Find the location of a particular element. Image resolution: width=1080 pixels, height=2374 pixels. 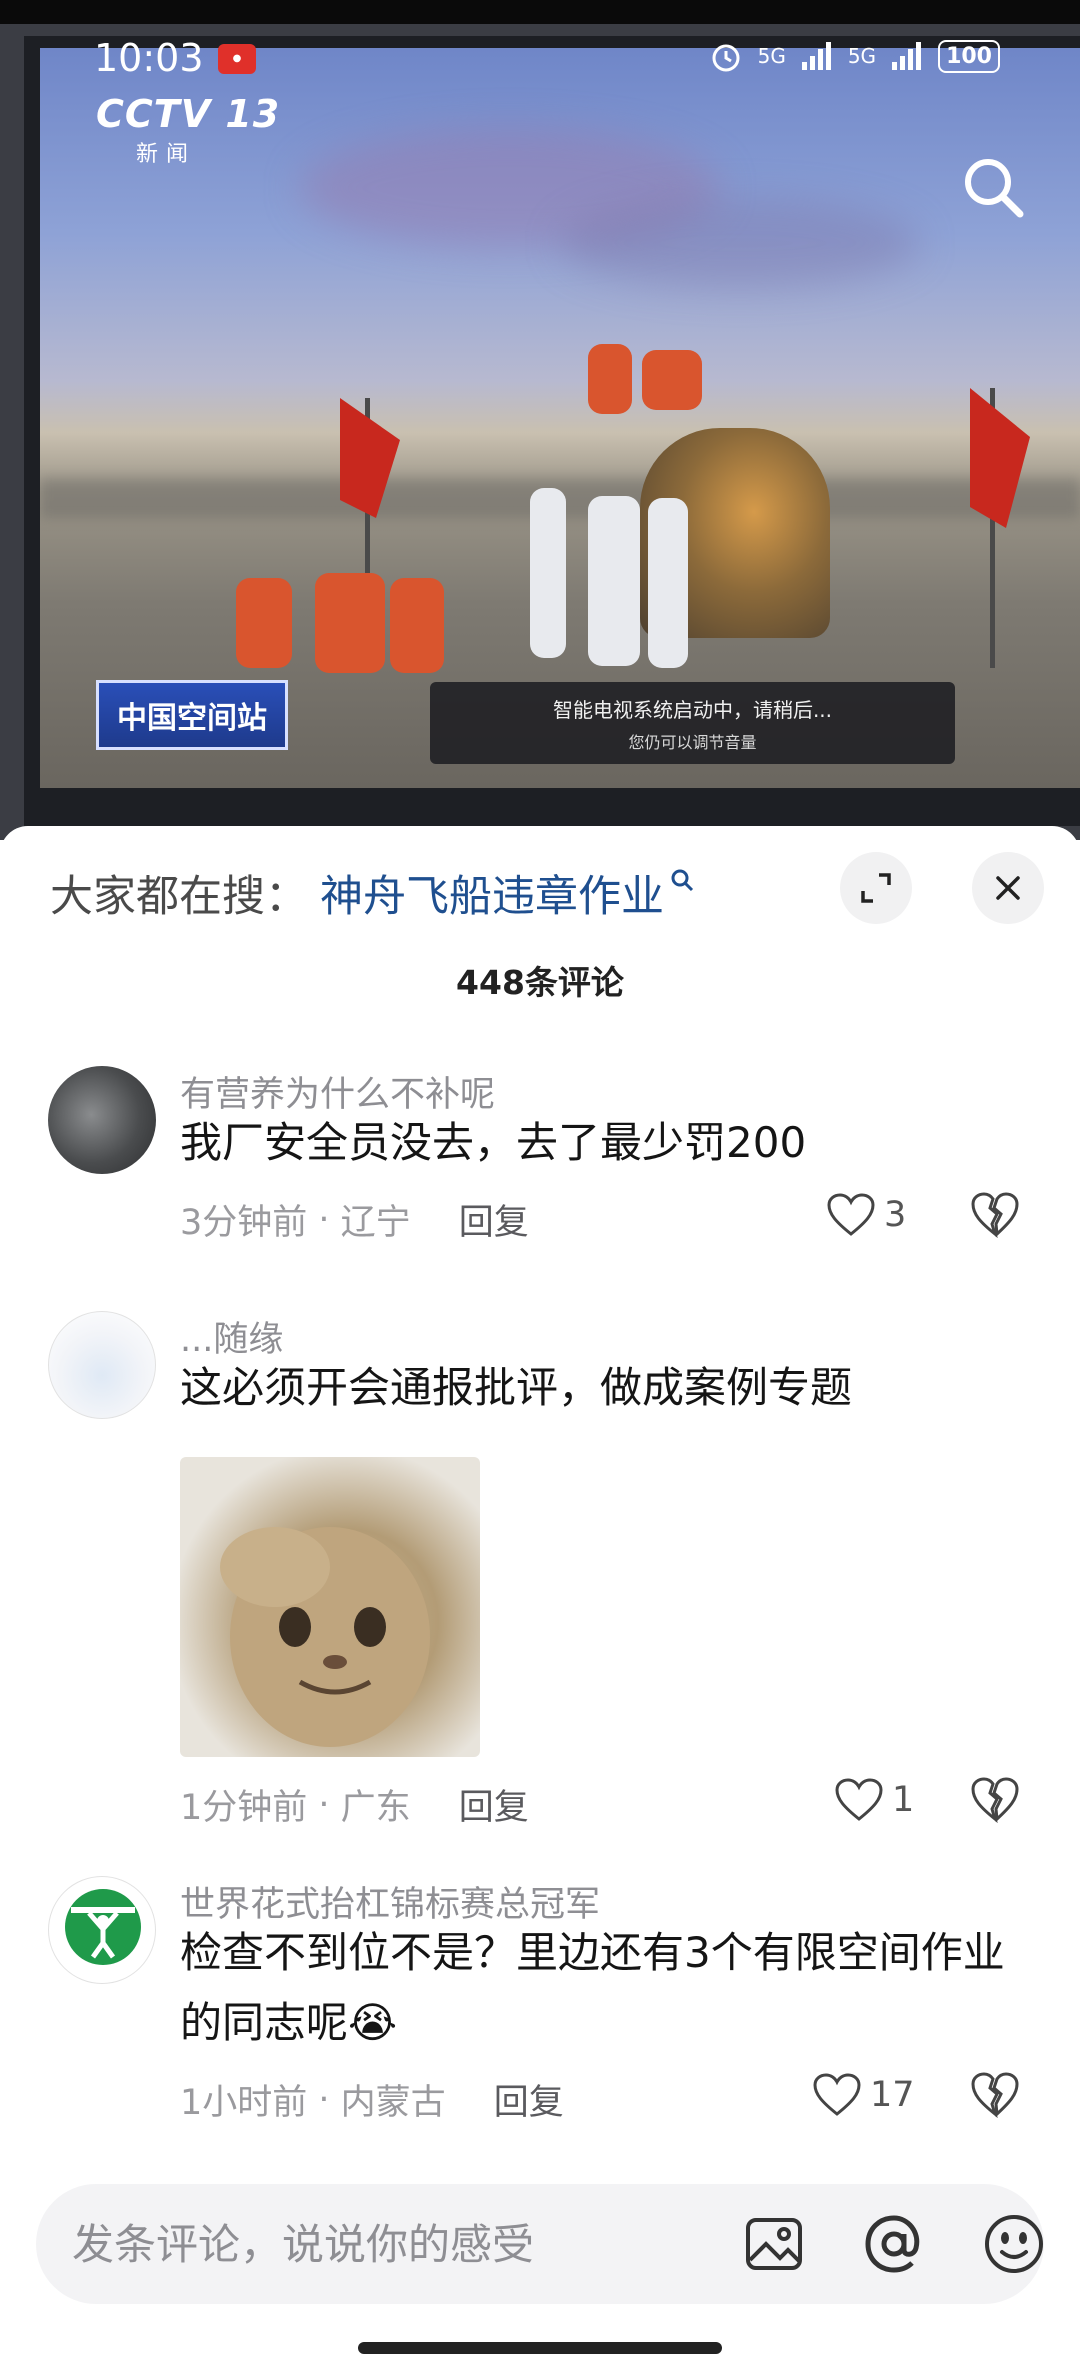

signal-label-2: 5G is located at coordinates (862, 56).